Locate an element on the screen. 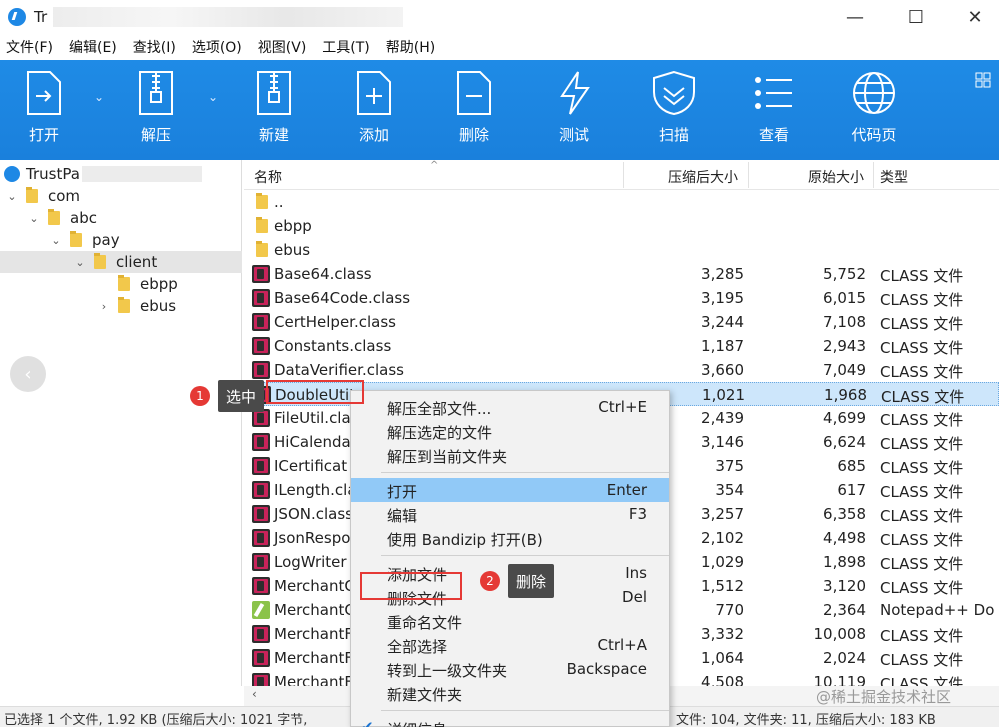 The height and width of the screenshot is (727, 999). table-row: ebus is located at coordinates (621, 250).